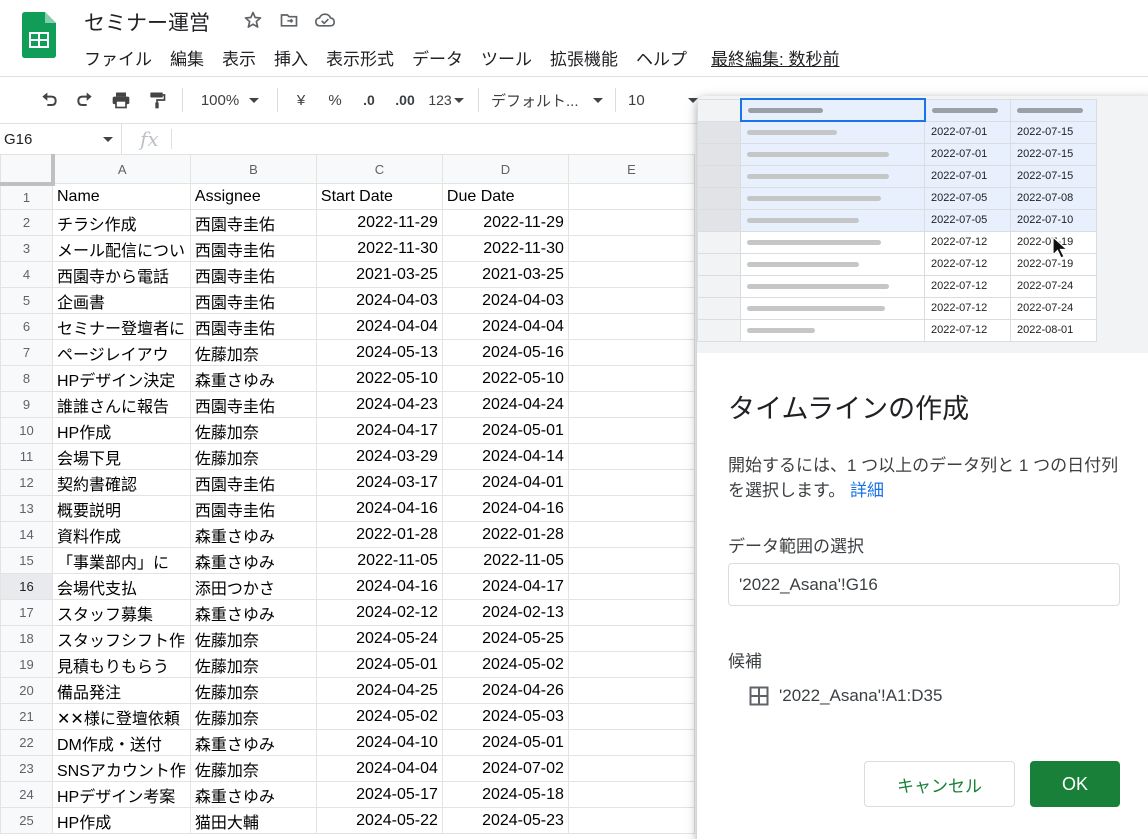 Image resolution: width=1148 pixels, height=839 pixels. I want to click on grid-cell: 2024-04-23, so click(379, 404).